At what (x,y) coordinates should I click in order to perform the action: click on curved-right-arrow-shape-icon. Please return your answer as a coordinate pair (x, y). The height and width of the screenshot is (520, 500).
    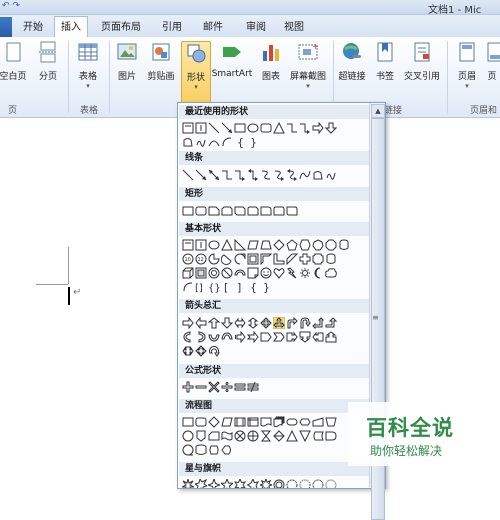
    Looking at the image, I should click on (188, 337).